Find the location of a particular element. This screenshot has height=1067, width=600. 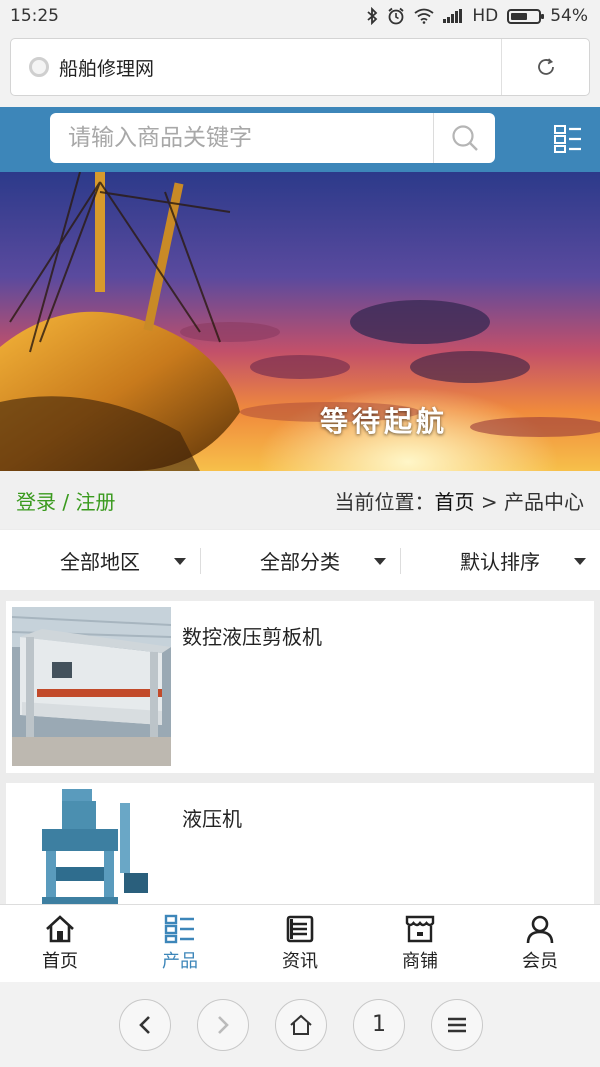

search-icon is located at coordinates (464, 138).